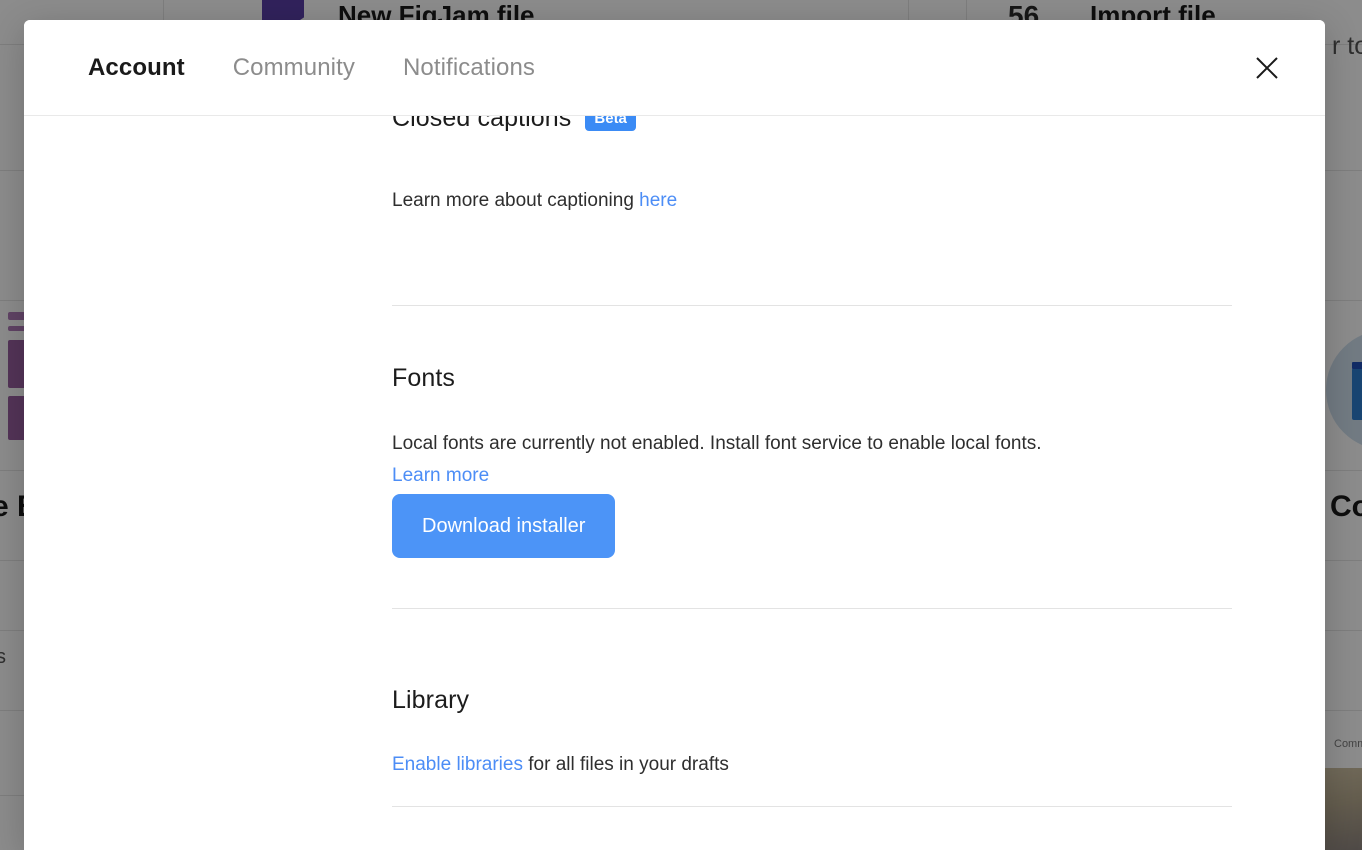 The height and width of the screenshot is (850, 1362). Describe the element at coordinates (625, 764) in the screenshot. I see `library-description-text: for all files in your drafts` at that location.